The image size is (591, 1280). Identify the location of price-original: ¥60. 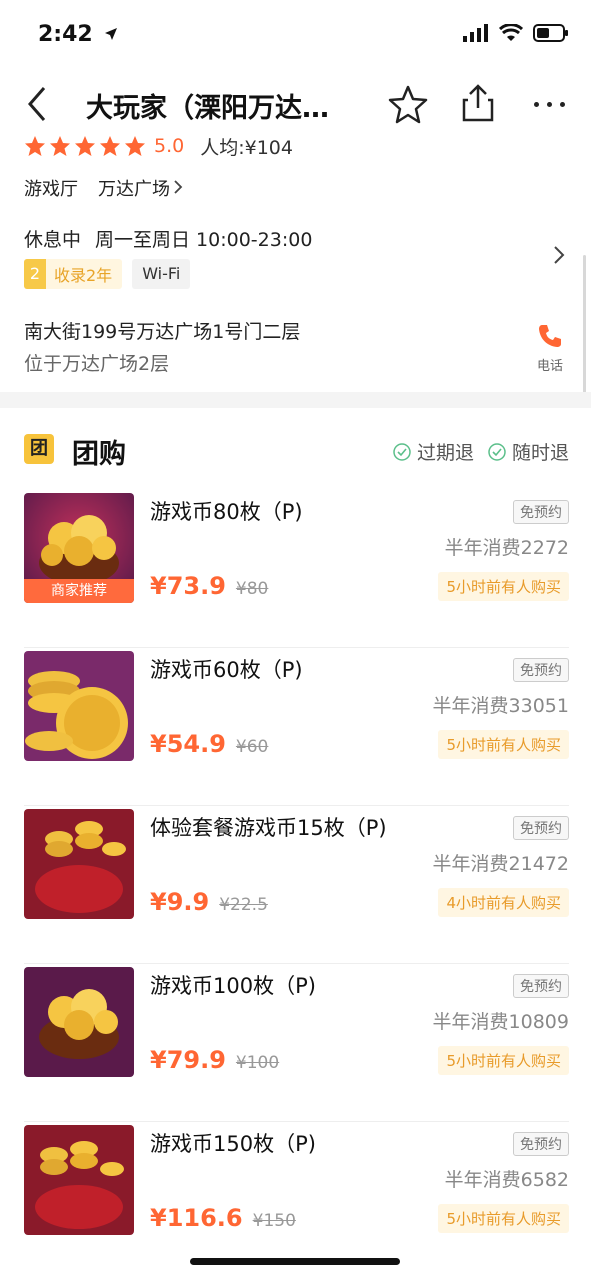
(252, 747).